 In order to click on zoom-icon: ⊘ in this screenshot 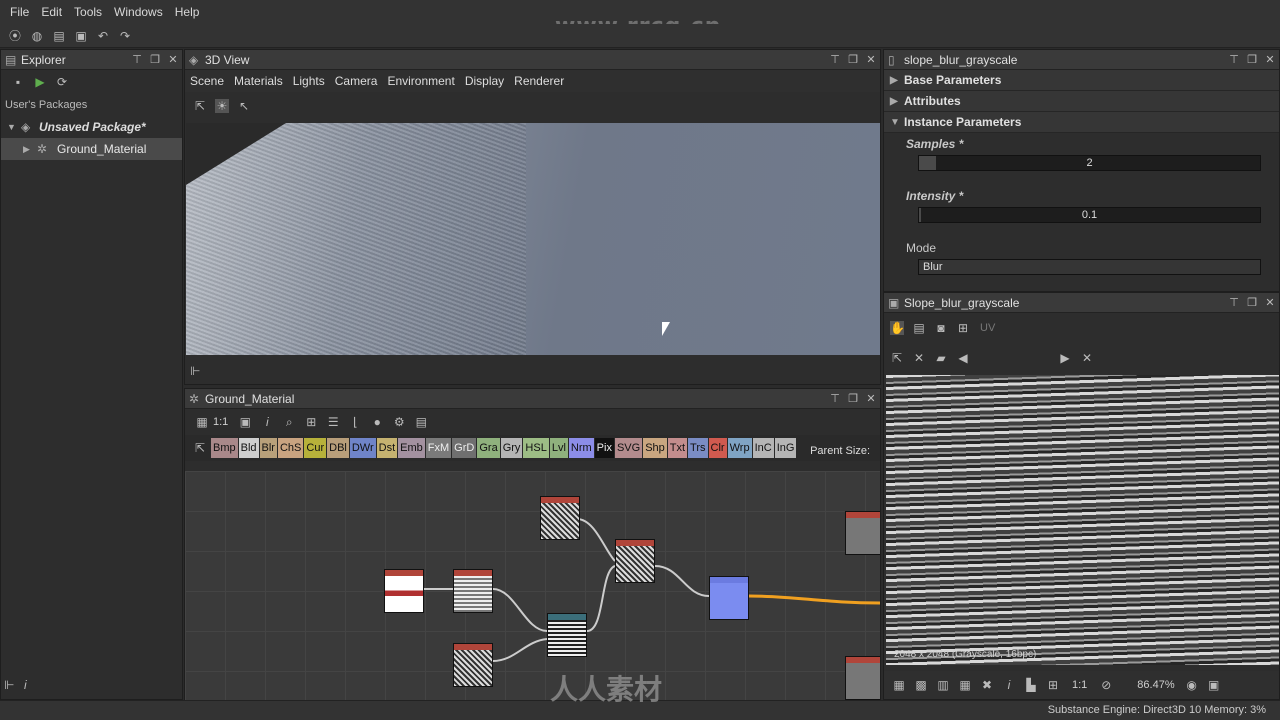, I will do `click(1106, 685)`.